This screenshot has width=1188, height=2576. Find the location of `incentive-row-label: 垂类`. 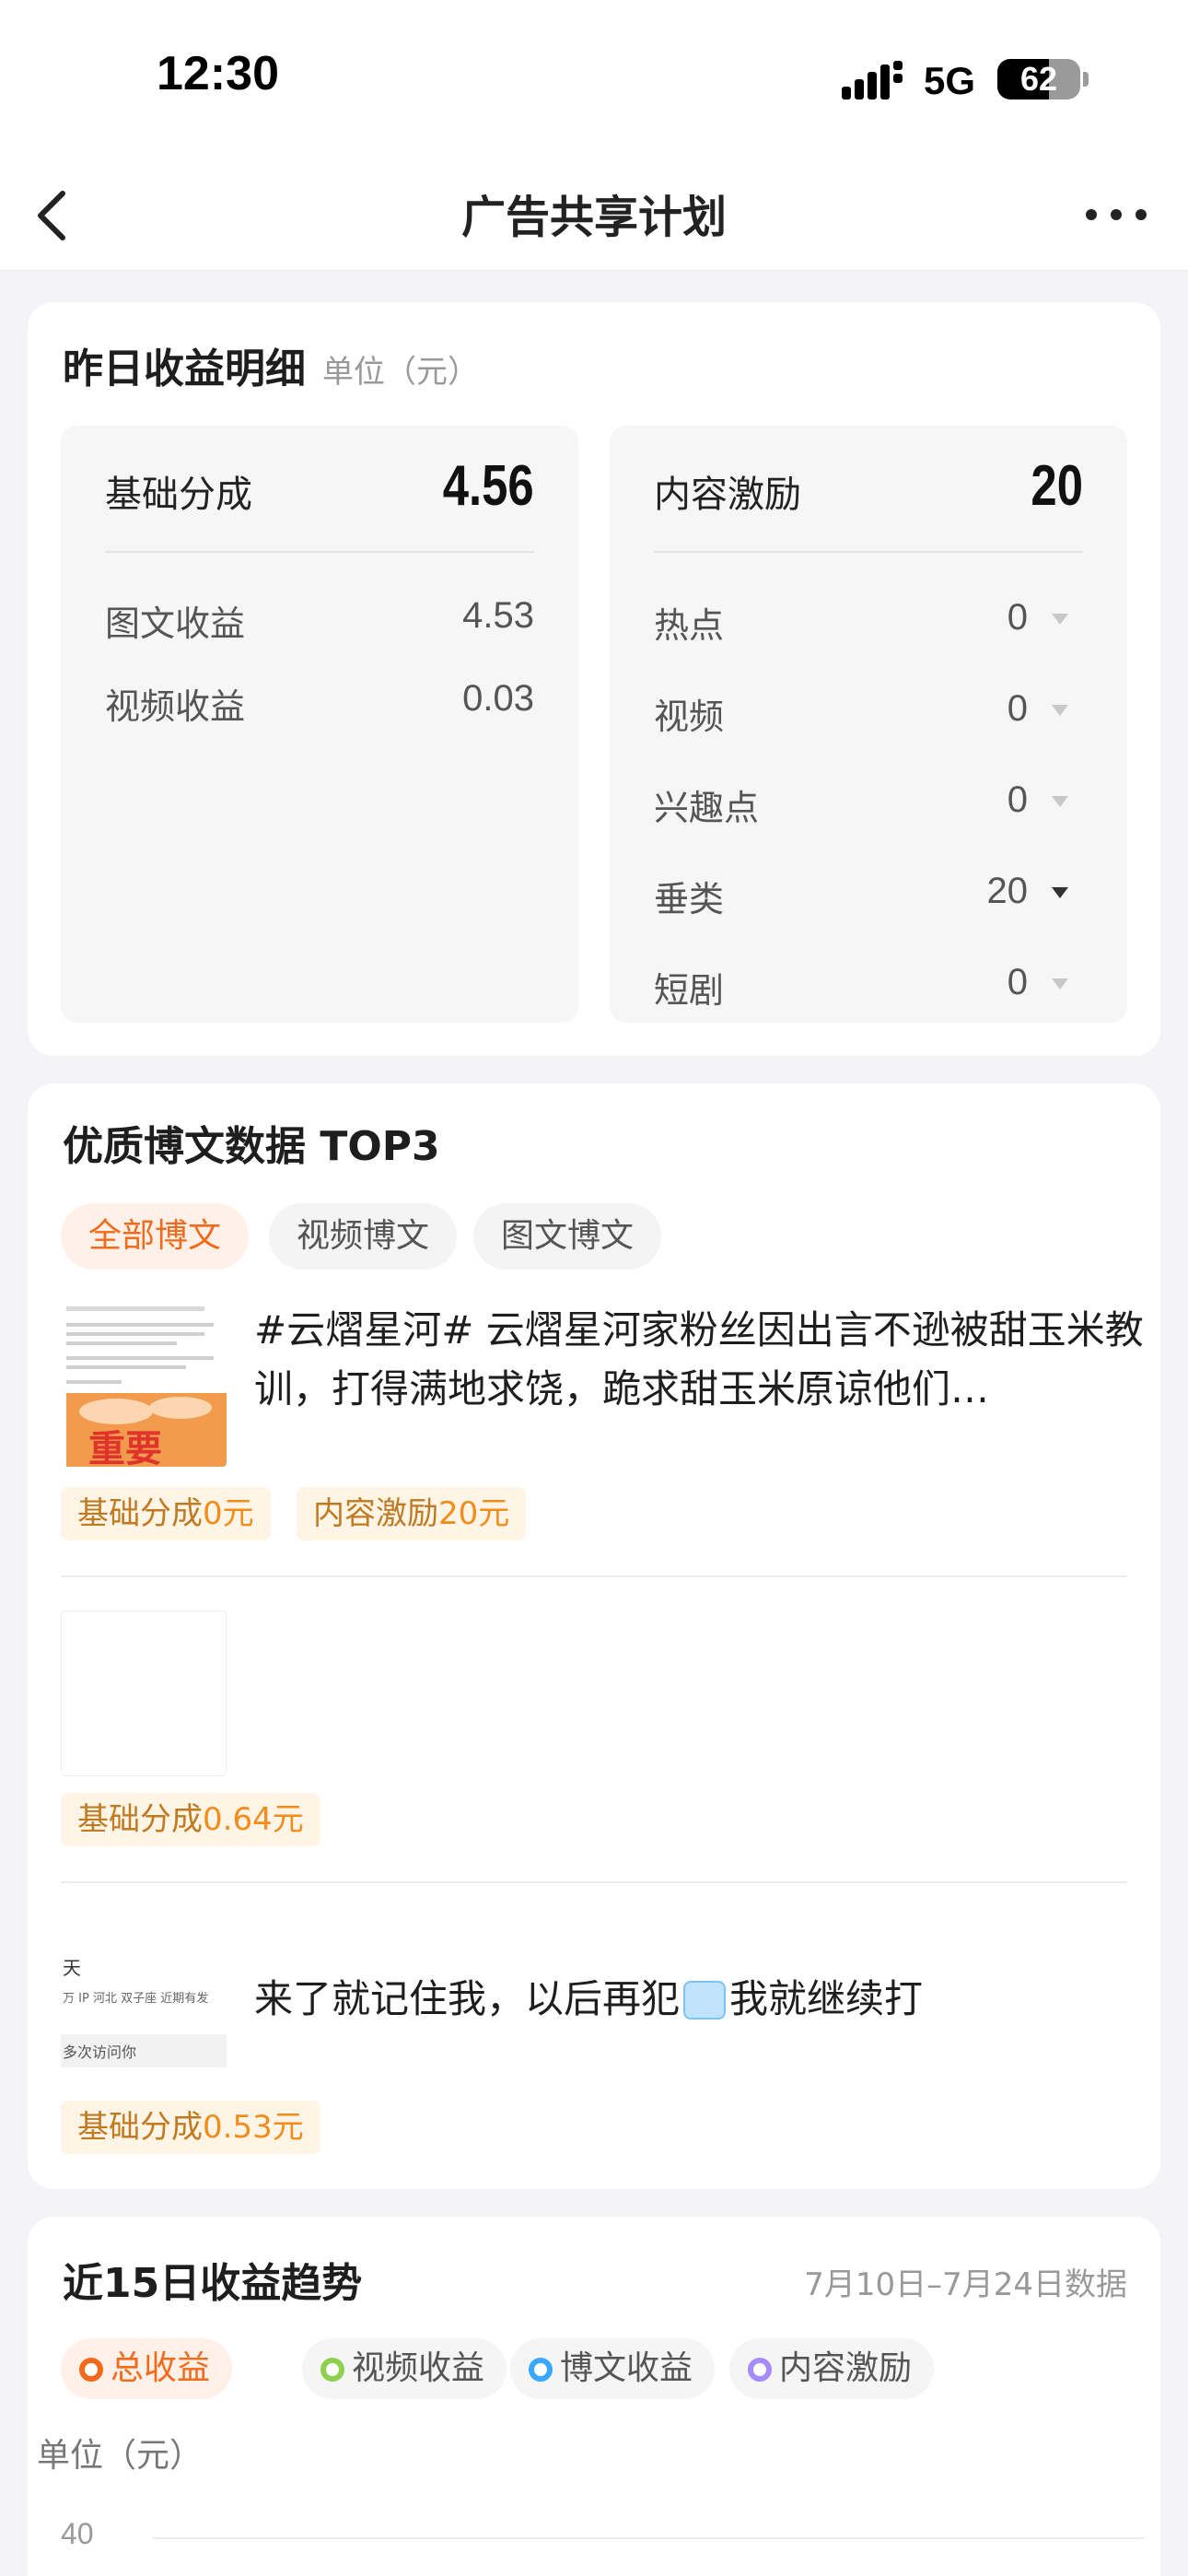

incentive-row-label: 垂类 is located at coordinates (689, 899).